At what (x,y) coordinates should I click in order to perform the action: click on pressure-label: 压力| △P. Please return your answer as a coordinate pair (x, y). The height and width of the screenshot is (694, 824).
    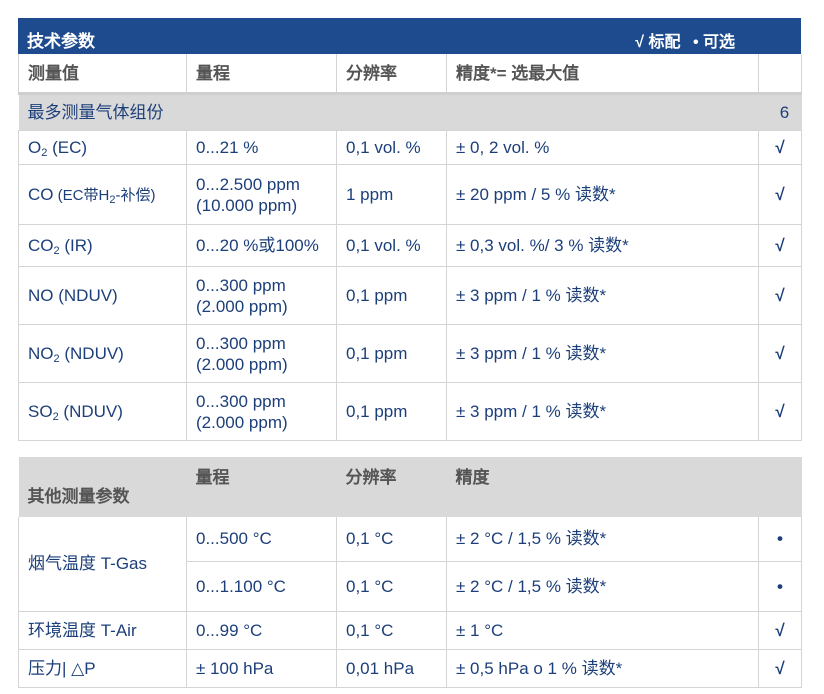
    Looking at the image, I should click on (102, 668).